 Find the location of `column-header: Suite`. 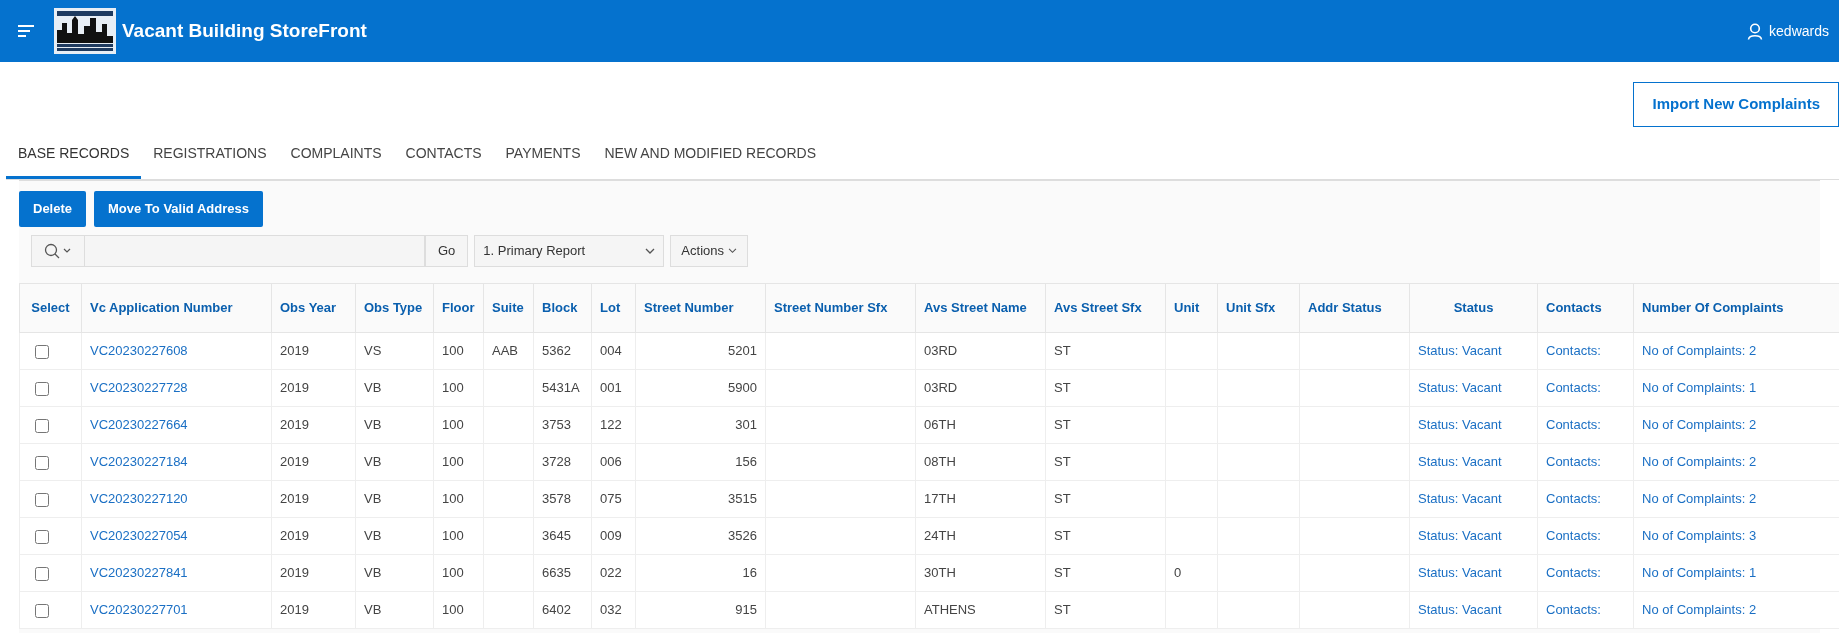

column-header: Suite is located at coordinates (508, 308).